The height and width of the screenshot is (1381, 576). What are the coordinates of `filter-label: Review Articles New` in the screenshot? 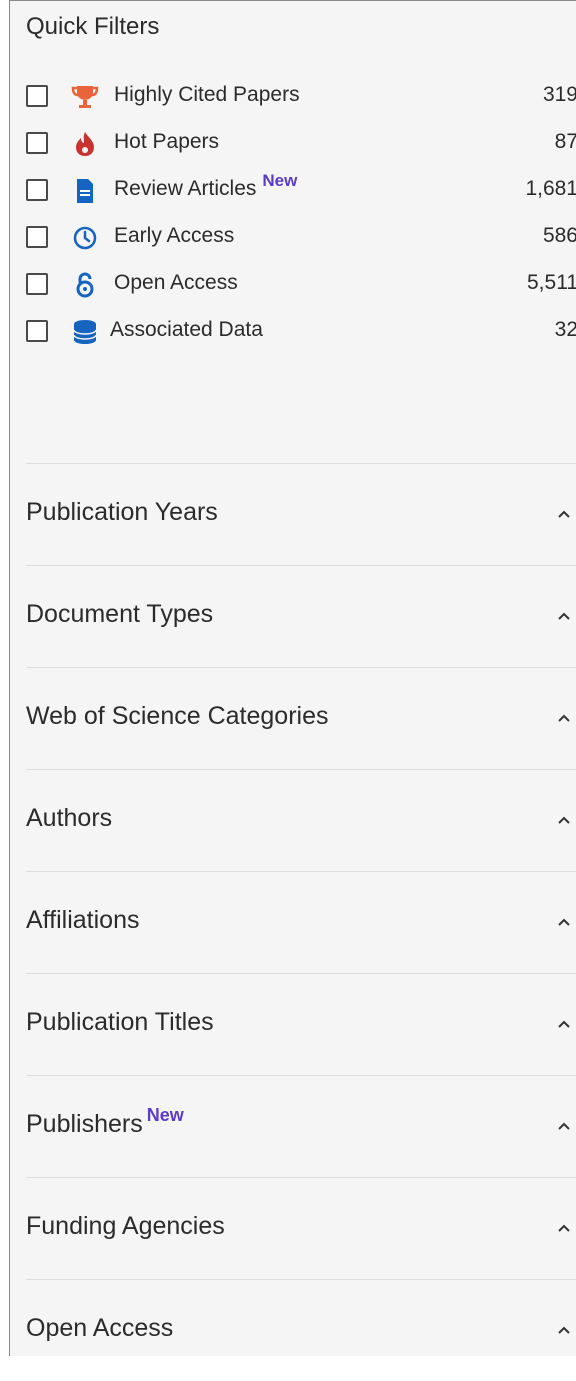 It's located at (206, 185).